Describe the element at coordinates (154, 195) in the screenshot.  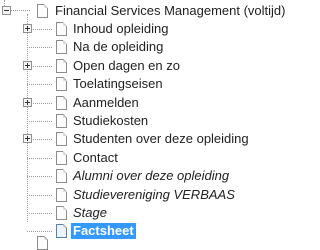
I see `tree-node-label: Studievereniging VERBAAS` at that location.